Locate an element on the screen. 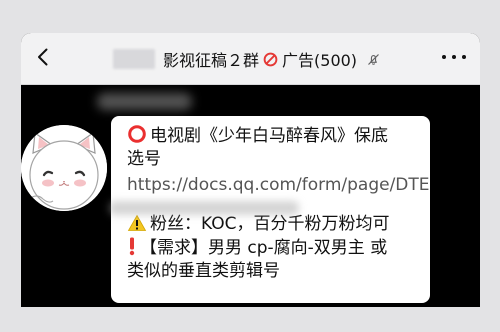 This screenshot has width=500, height=332. more-options-button is located at coordinates (454, 57).